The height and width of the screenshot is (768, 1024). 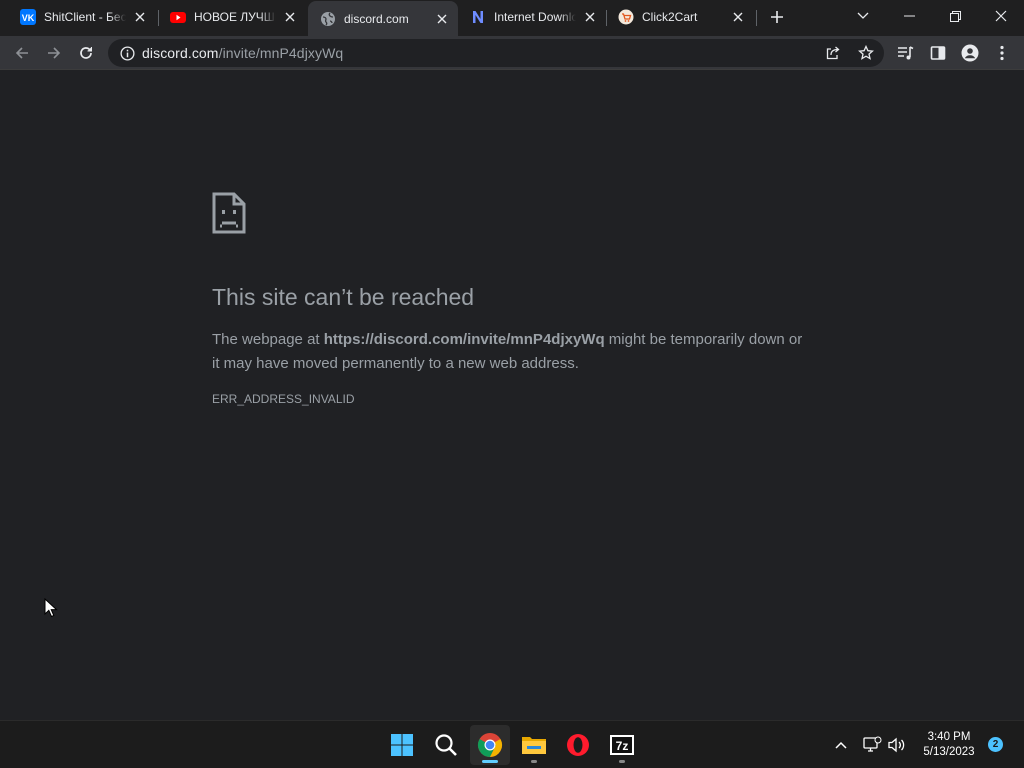 I want to click on minimize-icon, so click(x=909, y=16).